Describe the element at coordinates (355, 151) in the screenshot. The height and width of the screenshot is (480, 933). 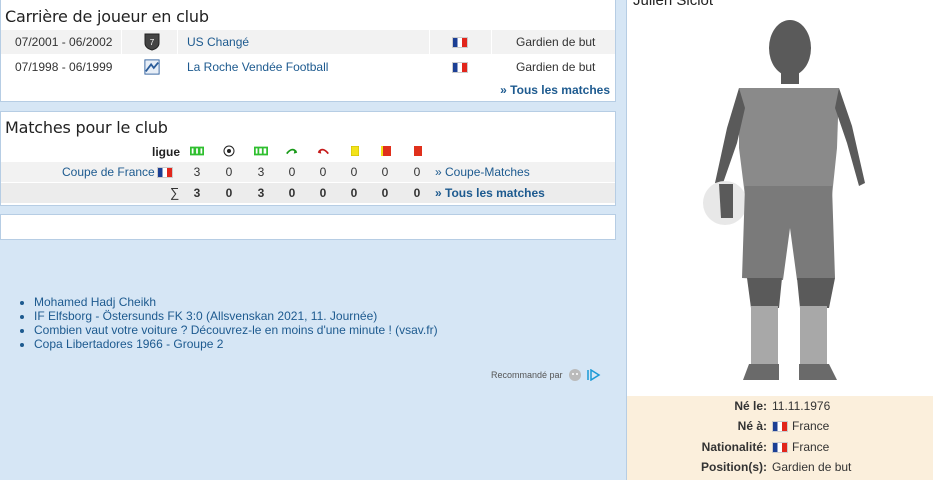
I see `yellow-card-icon` at that location.